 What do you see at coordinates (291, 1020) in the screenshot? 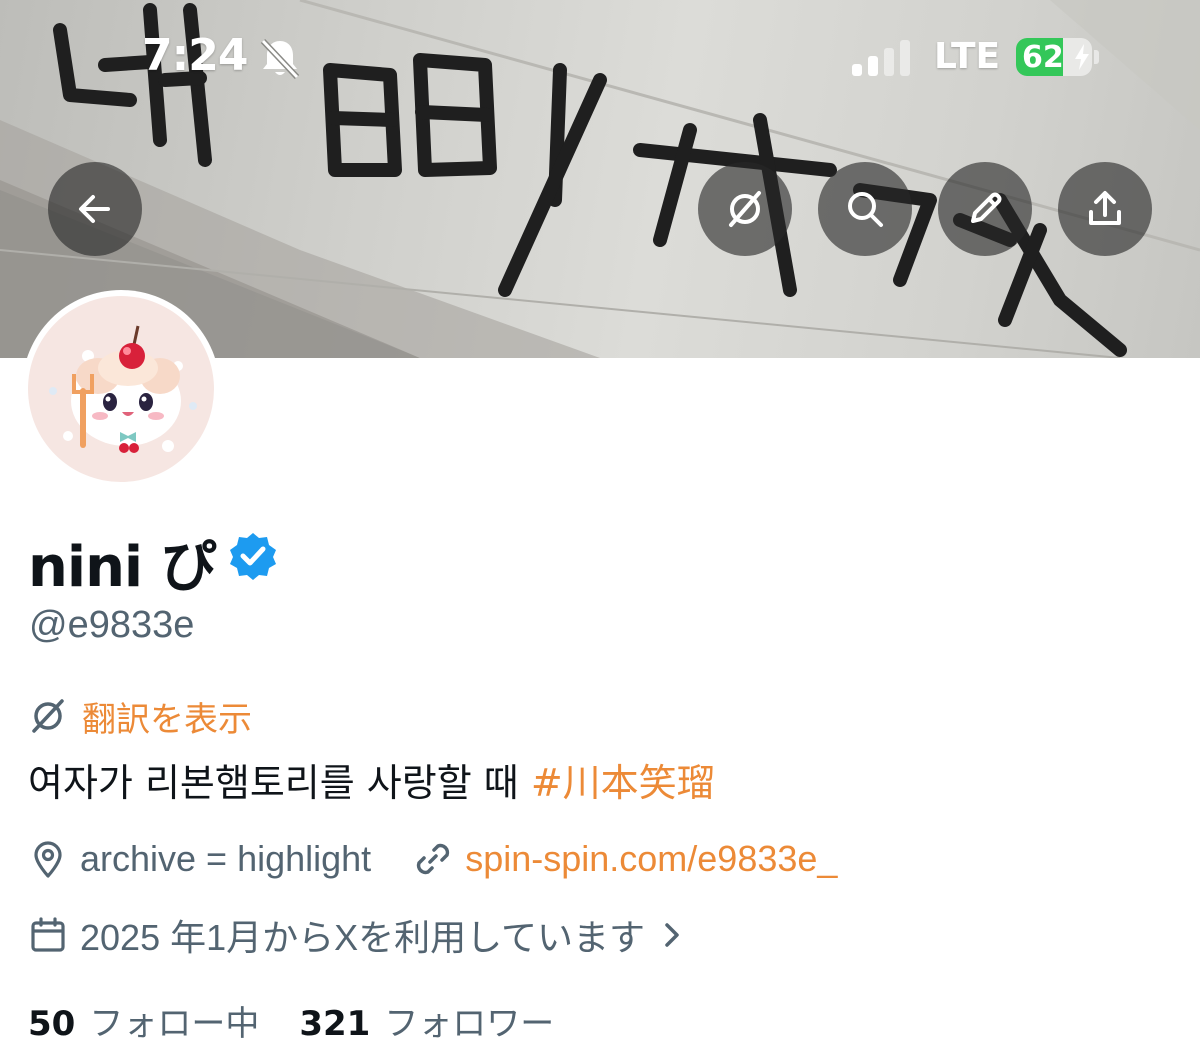
I see `follow-stats: 50 フォロー中 321 フォロワー` at bounding box center [291, 1020].